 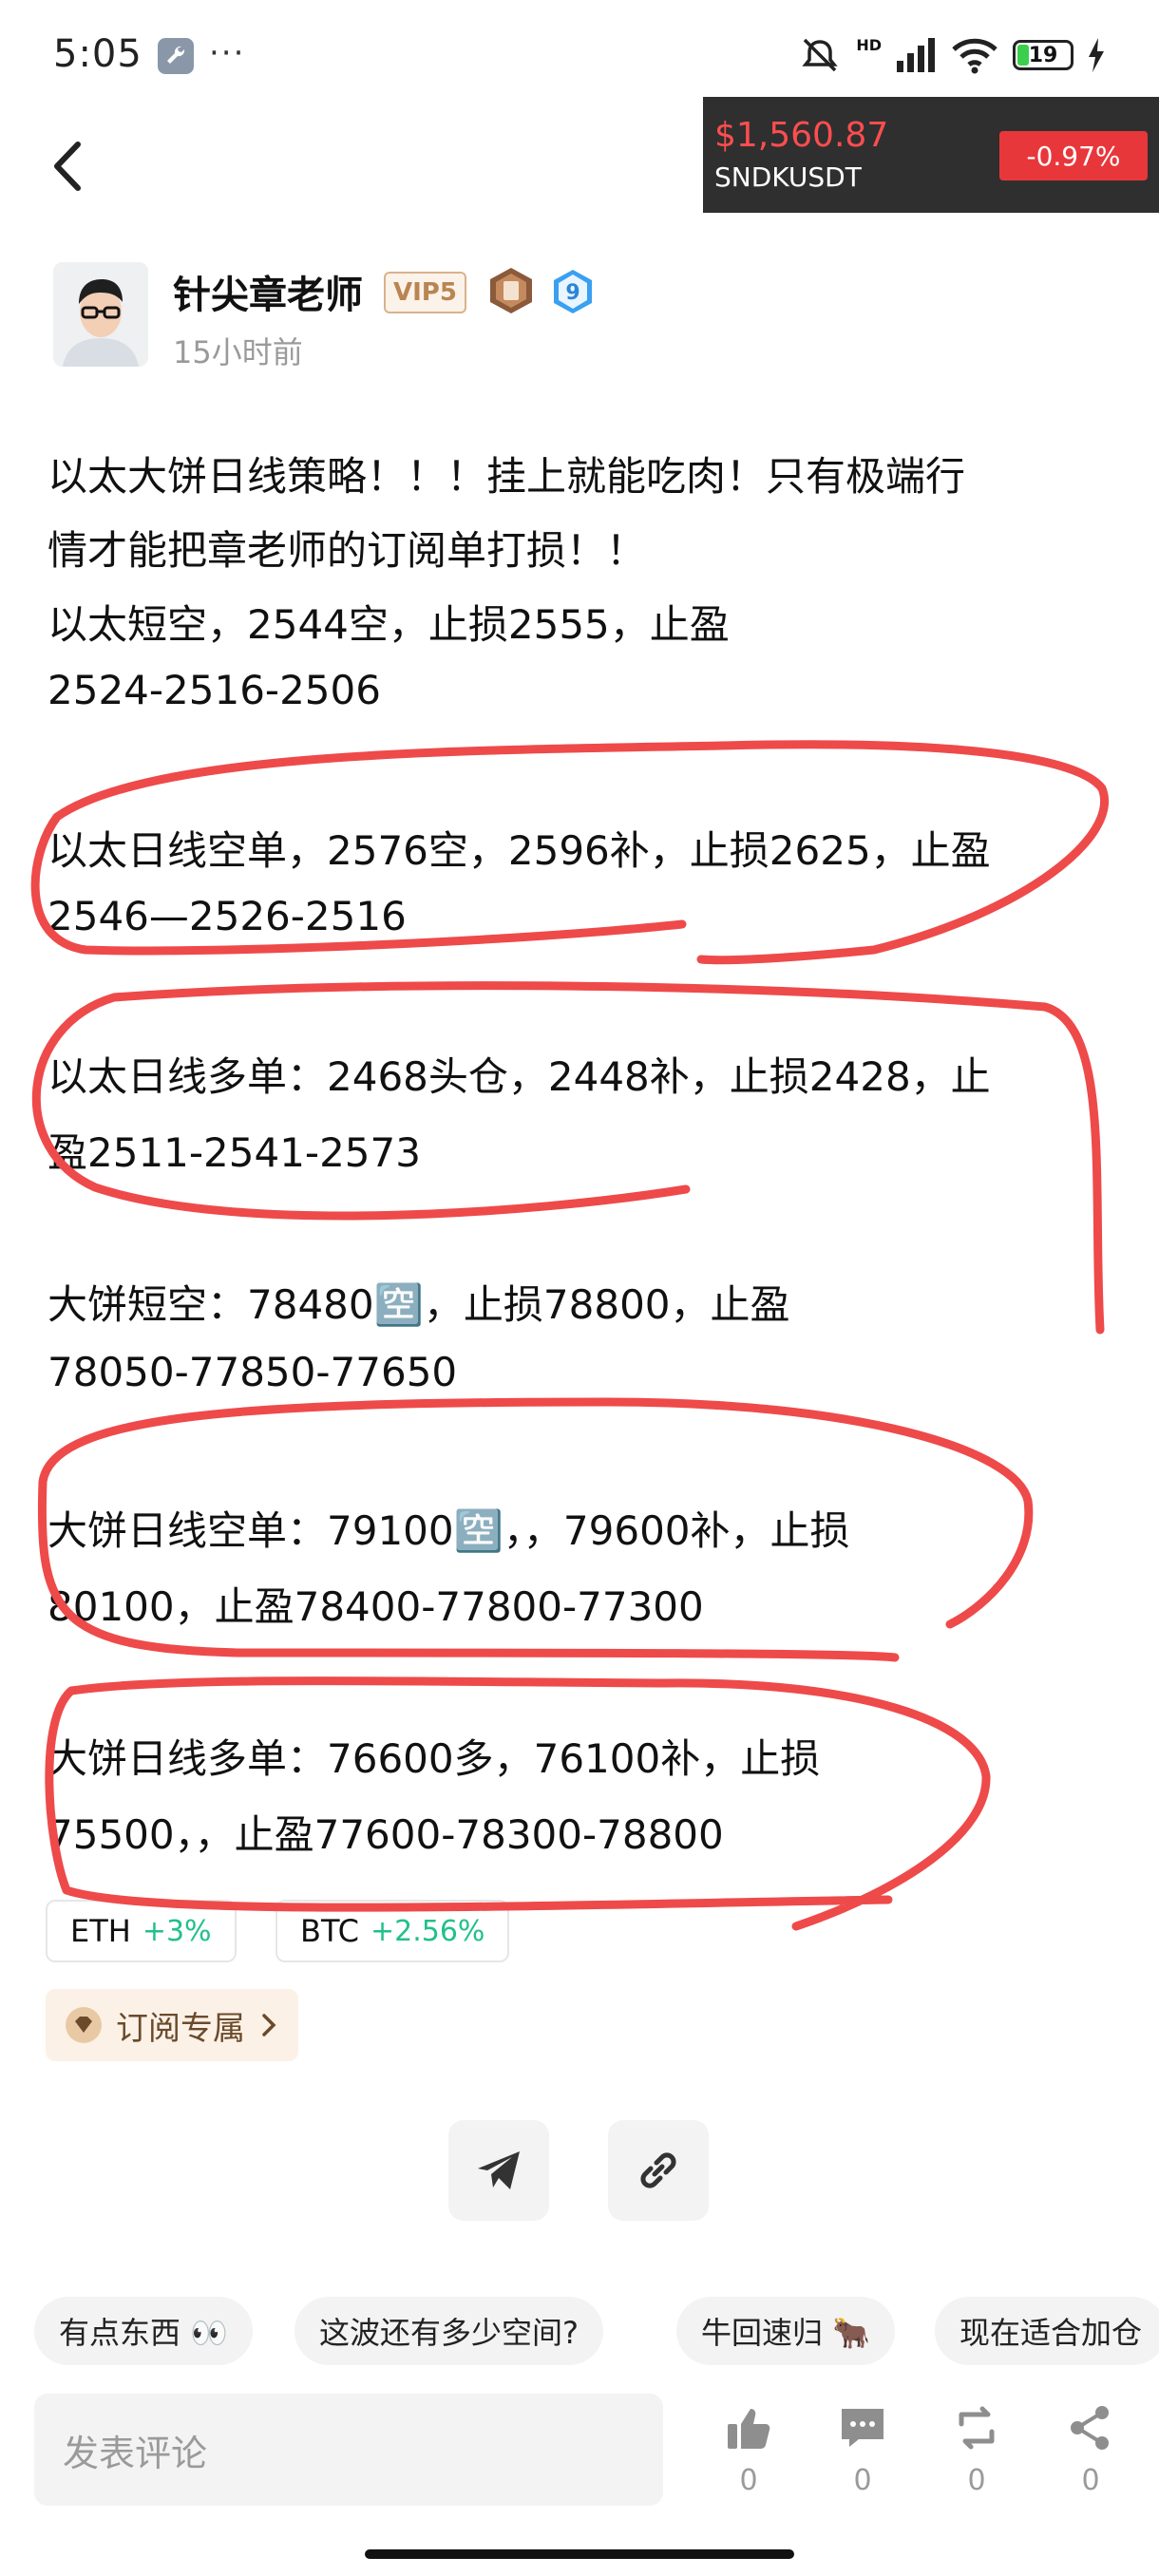 What do you see at coordinates (448, 2331) in the screenshot?
I see `quick-reply-chip: 这波还有多少空间?` at bounding box center [448, 2331].